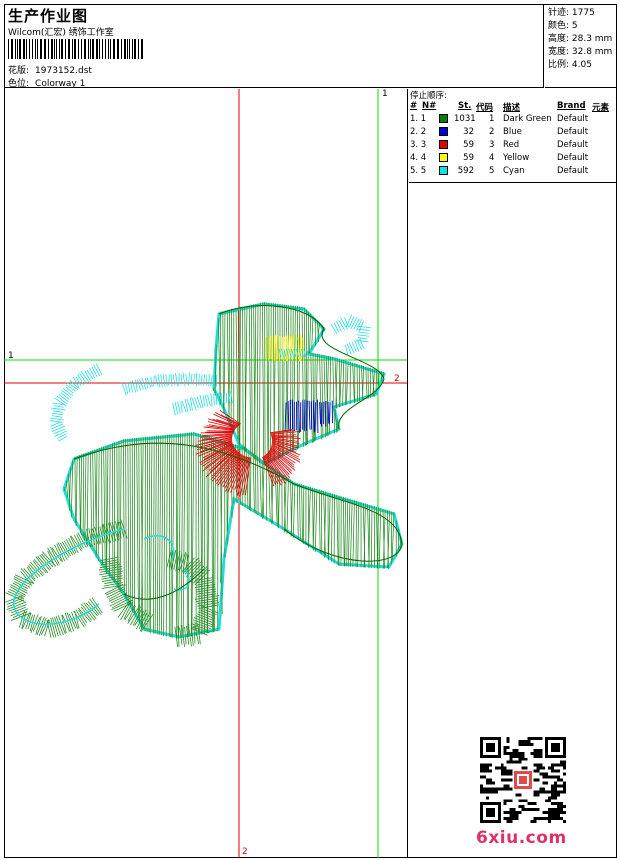 The width and height of the screenshot is (620, 860). Describe the element at coordinates (19, 71) in the screenshot. I see `design-file-label: 花版:` at that location.